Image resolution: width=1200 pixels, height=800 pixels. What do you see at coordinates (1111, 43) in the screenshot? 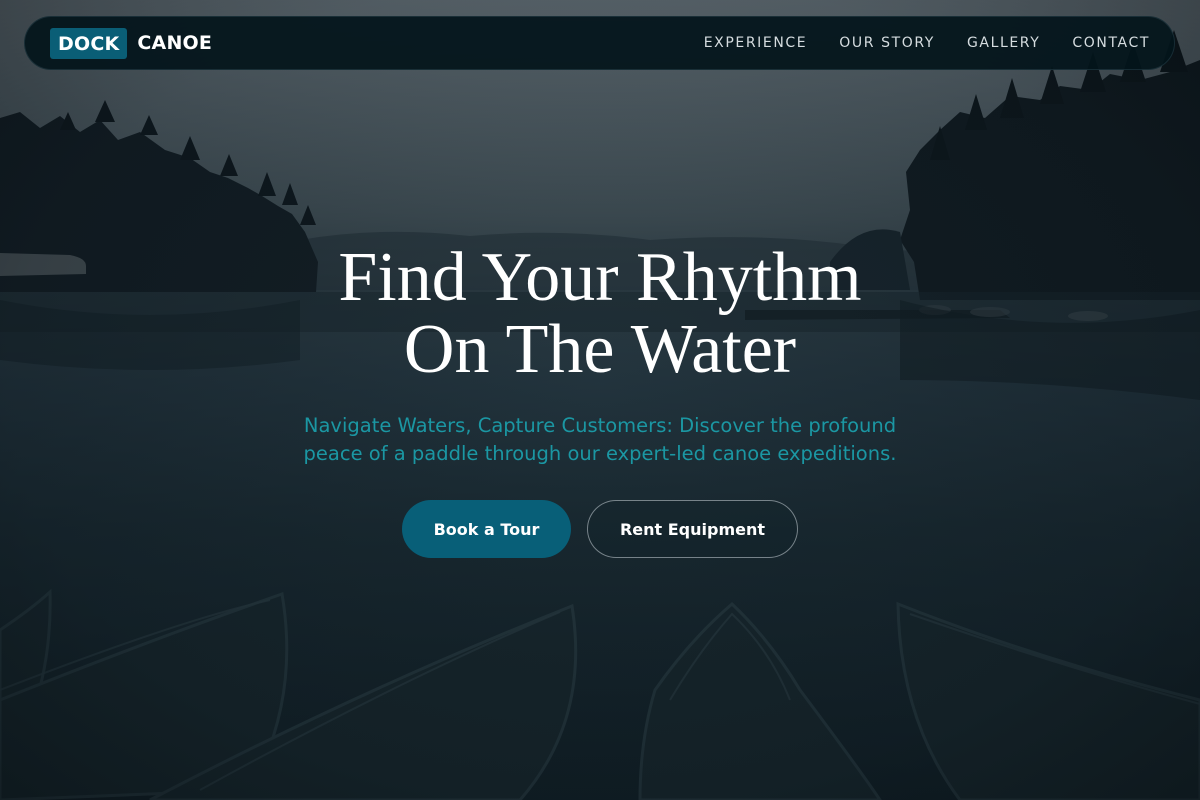
I see `nav-link-contact: CONTACT` at bounding box center [1111, 43].